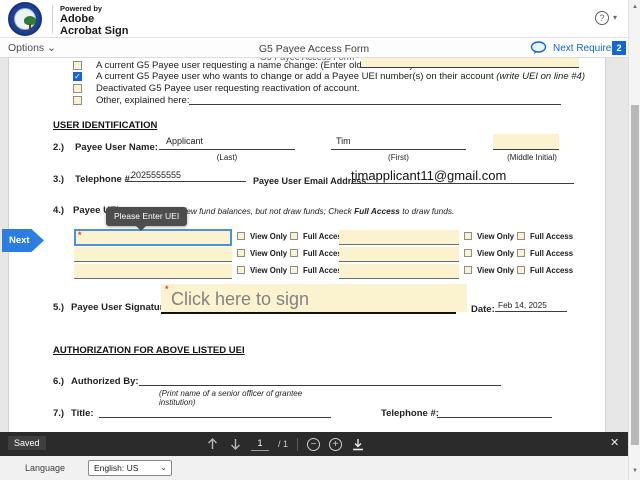  I want to click on window-scrollbar: ▲ ▼, so click(634, 240).